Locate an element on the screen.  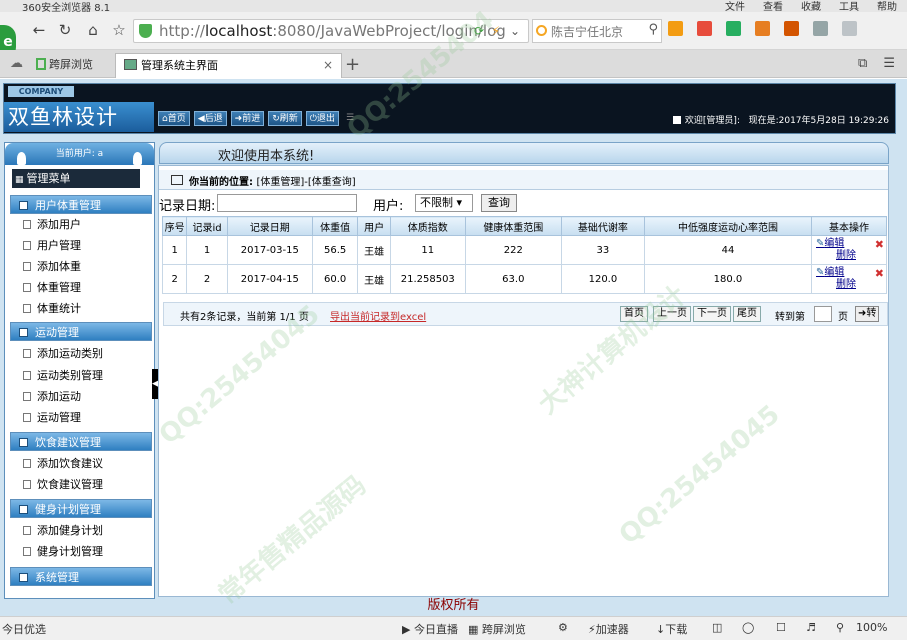
search-icon: ⚲ is located at coordinates (653, 29).